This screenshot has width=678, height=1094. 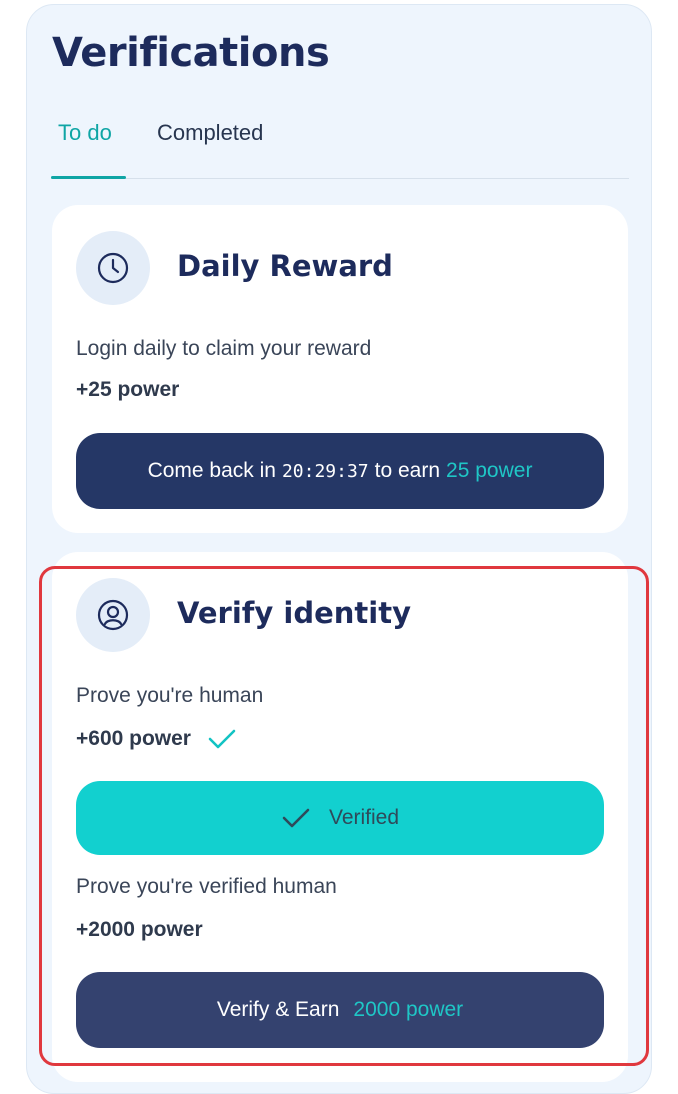 What do you see at coordinates (128, 389) in the screenshot?
I see `daily-reward-power: +25 power` at bounding box center [128, 389].